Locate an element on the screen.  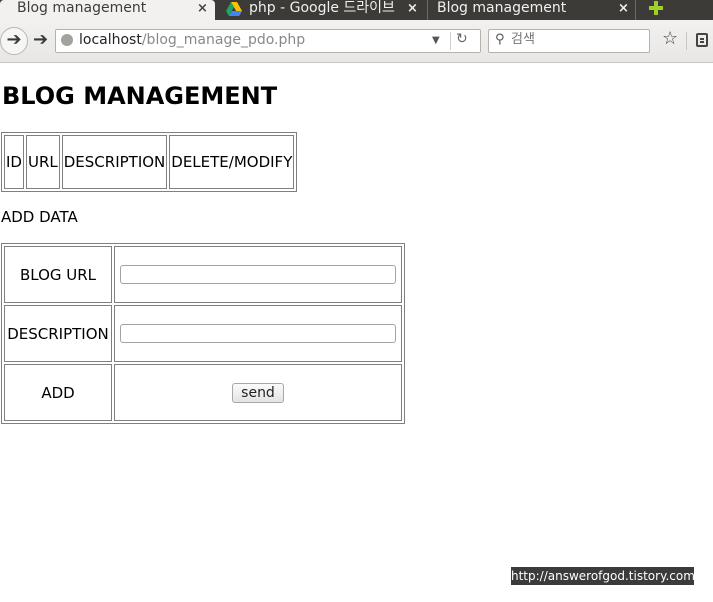
tab-blog-management: Blog management × is located at coordinates (532, 10).